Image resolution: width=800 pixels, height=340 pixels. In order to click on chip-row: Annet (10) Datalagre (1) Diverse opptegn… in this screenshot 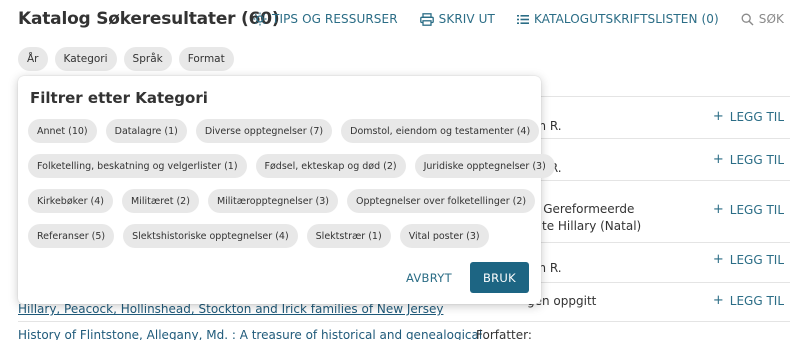, I will do `click(284, 131)`.